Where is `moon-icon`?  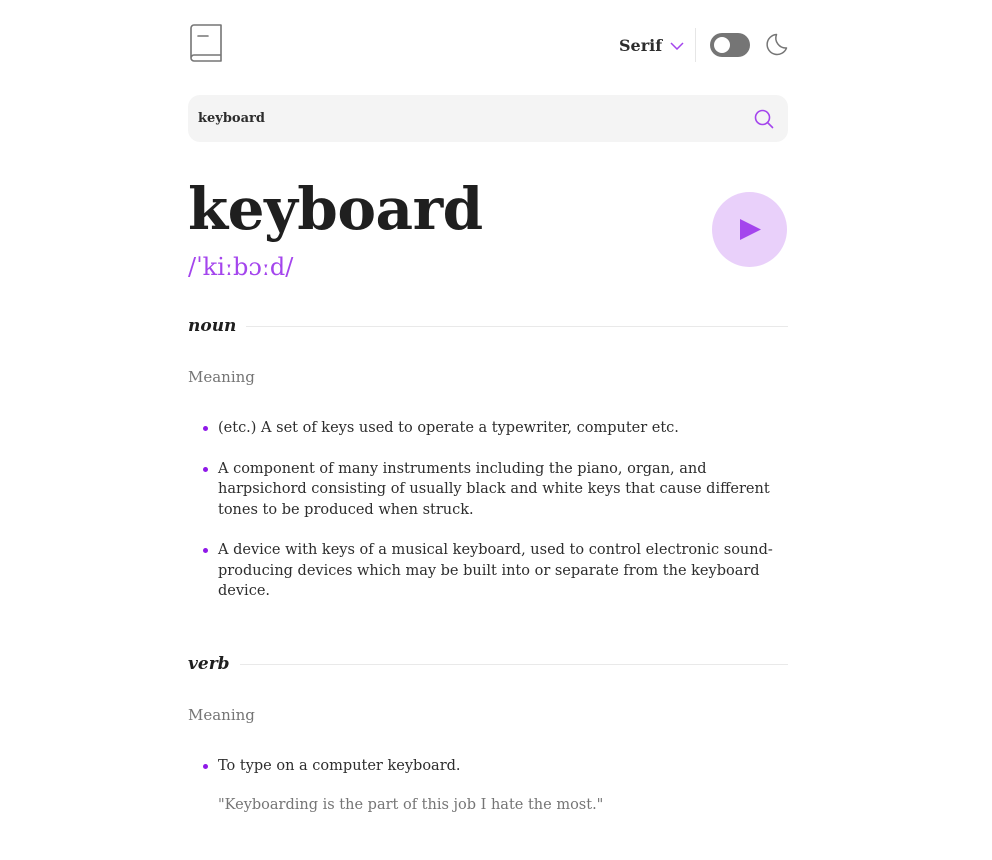 moon-icon is located at coordinates (776, 45).